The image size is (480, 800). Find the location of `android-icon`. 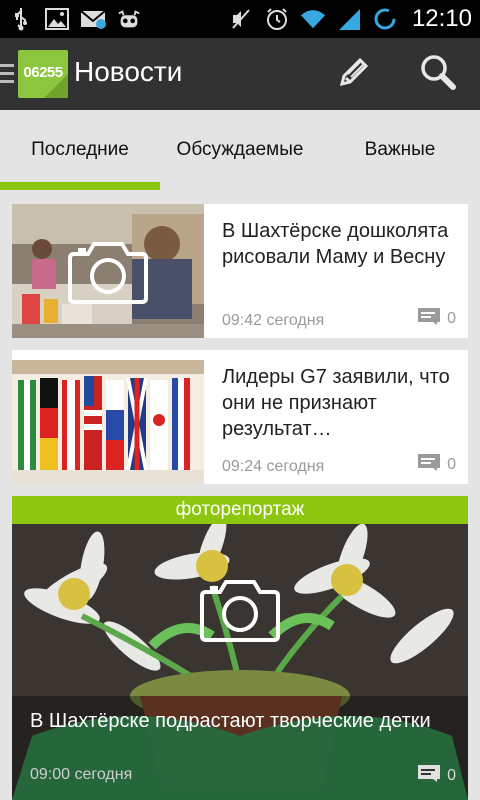

android-icon is located at coordinates (129, 19).